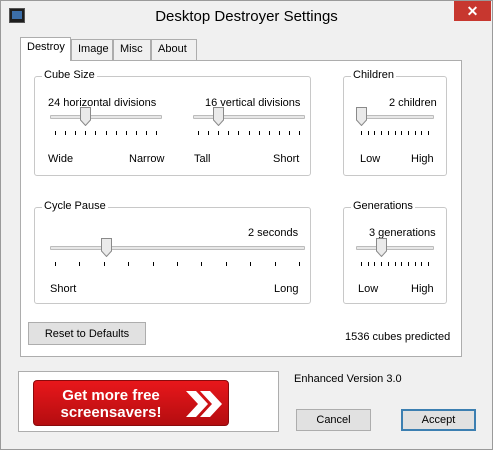  What do you see at coordinates (472, 11) in the screenshot?
I see `close-button: ✕` at bounding box center [472, 11].